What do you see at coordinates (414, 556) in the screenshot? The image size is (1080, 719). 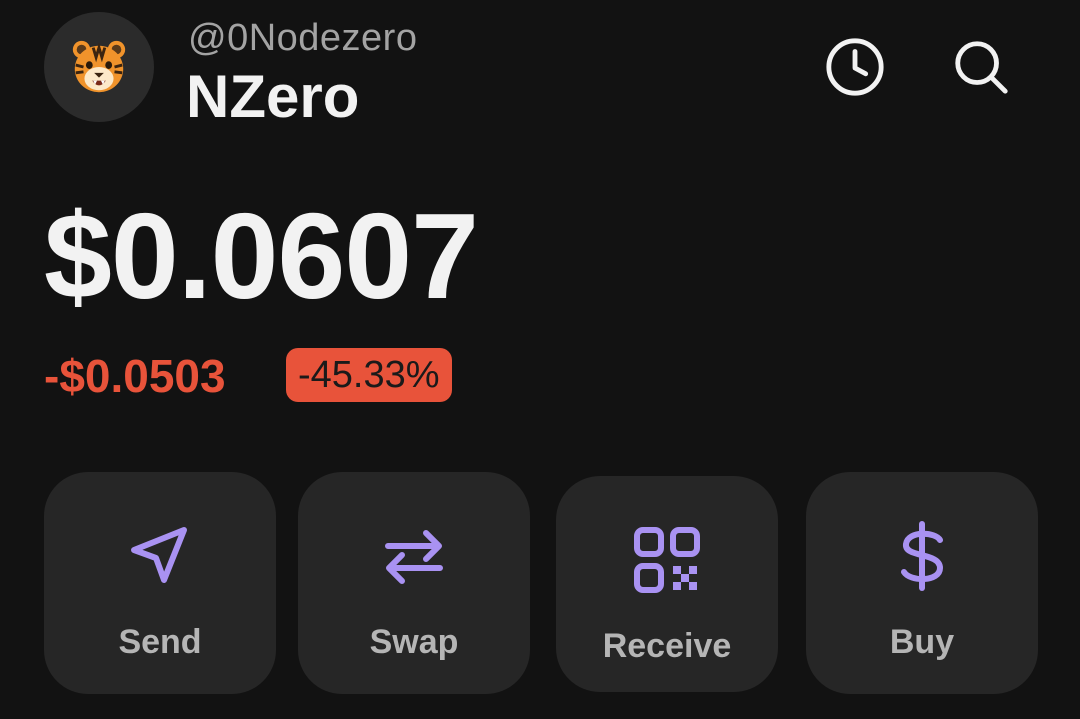 I see `swap-arrows-icon` at bounding box center [414, 556].